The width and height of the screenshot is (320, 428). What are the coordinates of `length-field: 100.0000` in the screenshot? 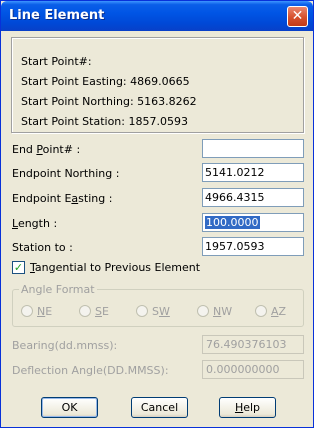 It's located at (253, 222).